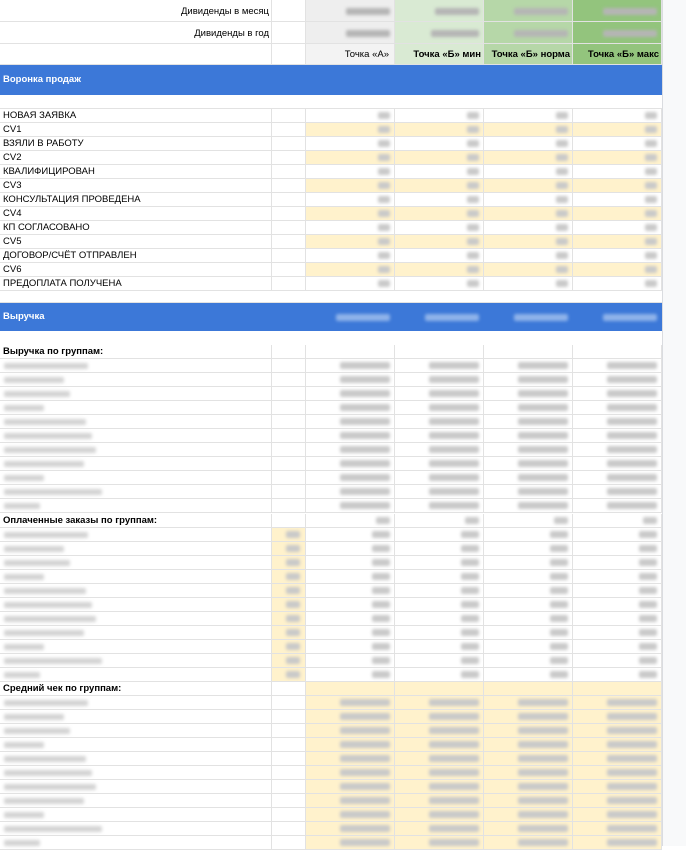 The image size is (686, 850). What do you see at coordinates (136, 115) in the screenshot?
I see `funnel-label-cell: НОВАЯ ЗАЯВКА` at bounding box center [136, 115].